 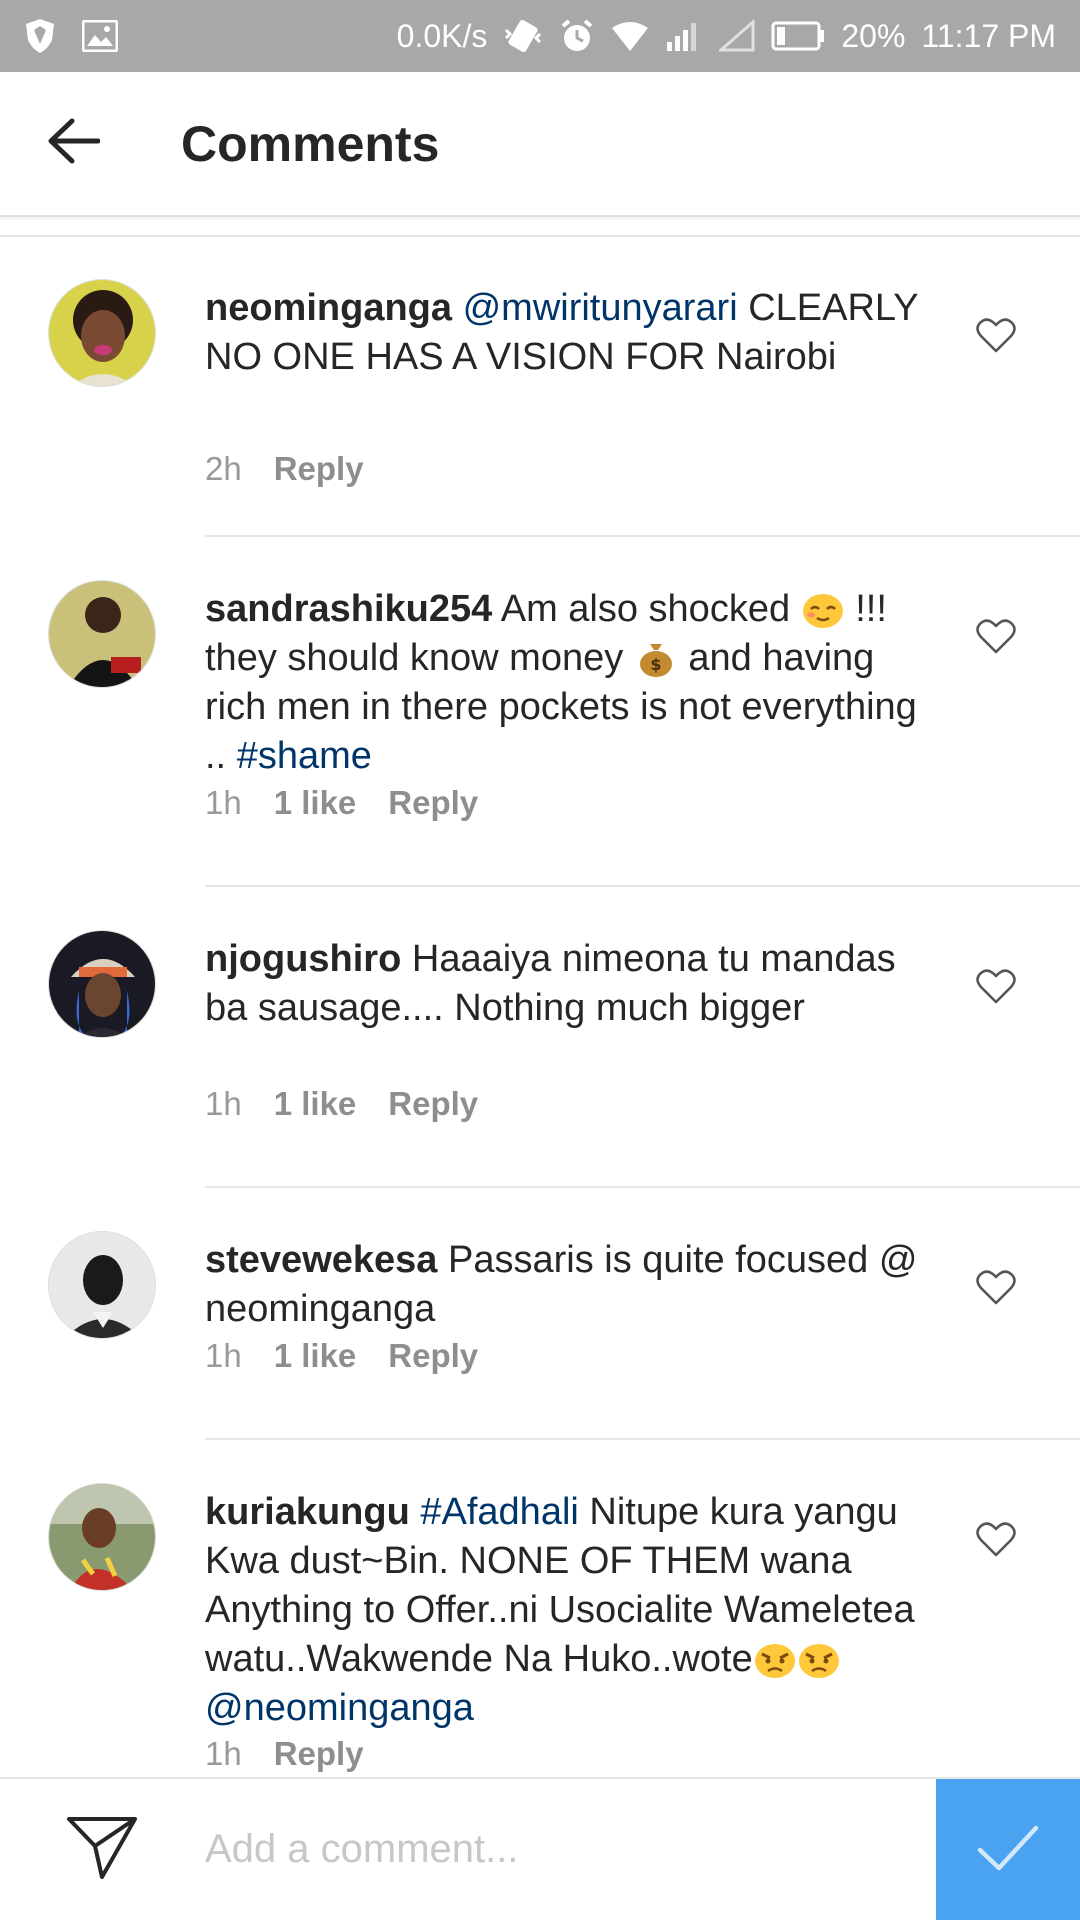 What do you see at coordinates (737, 36) in the screenshot?
I see `signal-empty-icon` at bounding box center [737, 36].